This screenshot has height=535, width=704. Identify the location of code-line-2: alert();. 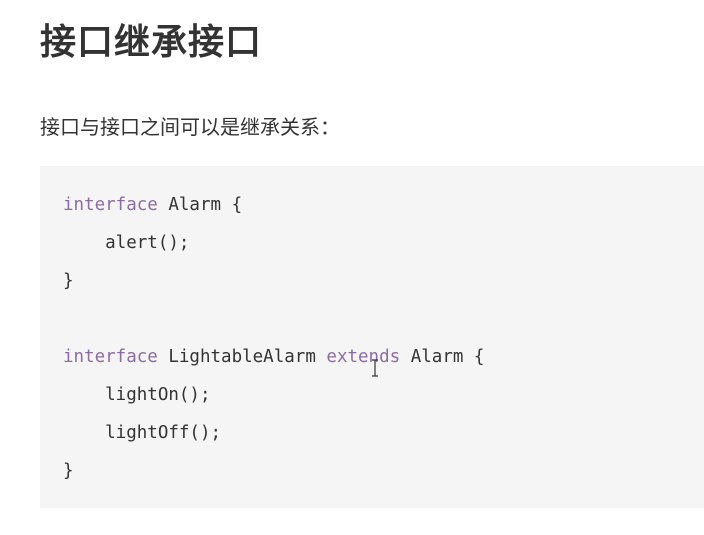
(126, 243).